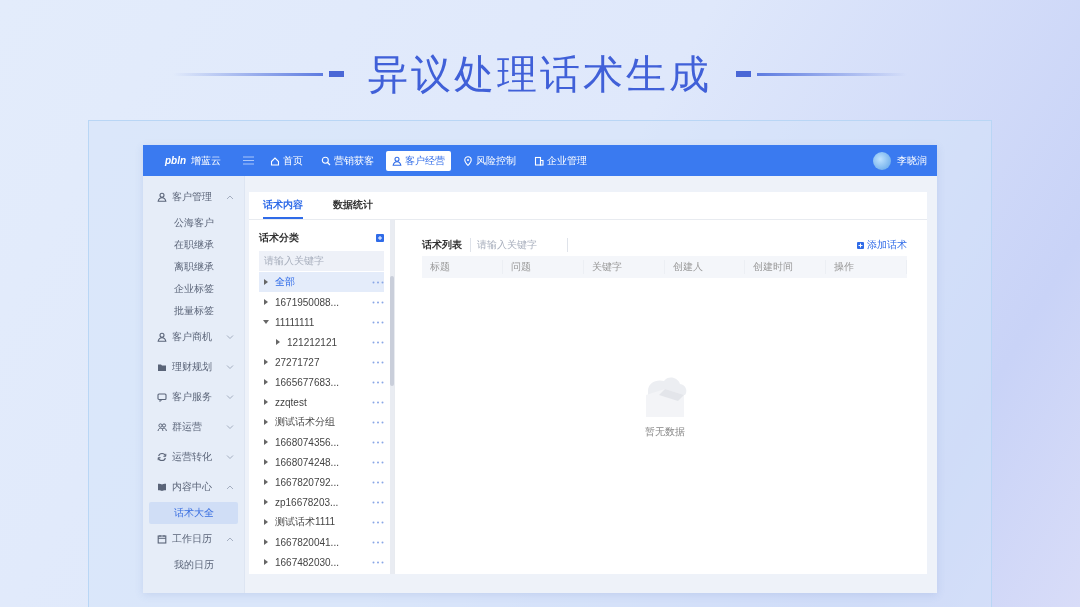 This screenshot has height=607, width=1080. What do you see at coordinates (353, 205) in the screenshot?
I see `tab: 数据统计` at bounding box center [353, 205].